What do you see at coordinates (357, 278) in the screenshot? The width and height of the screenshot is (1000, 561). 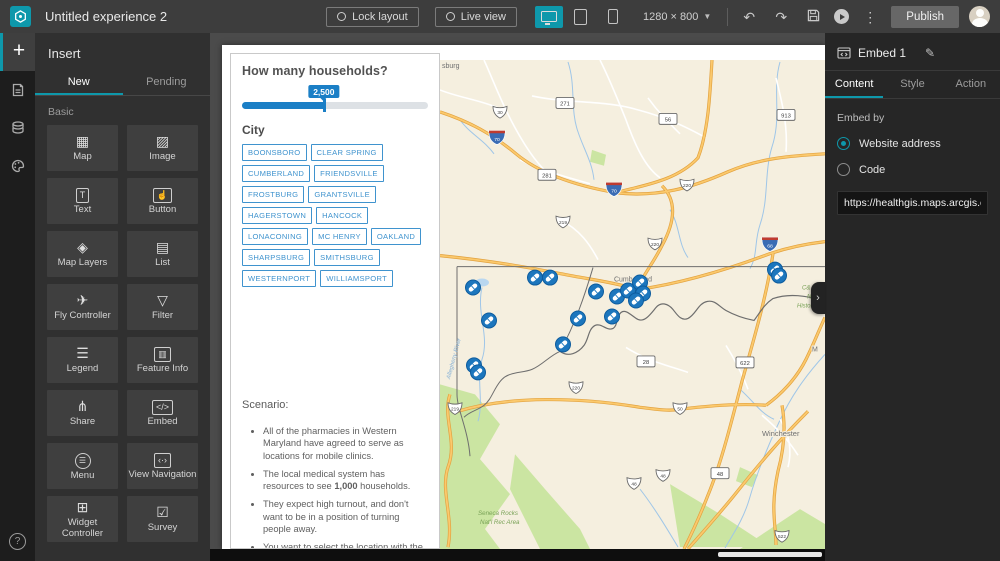 I see `city-filter-williamsport: WILLIAMSPORT` at bounding box center [357, 278].